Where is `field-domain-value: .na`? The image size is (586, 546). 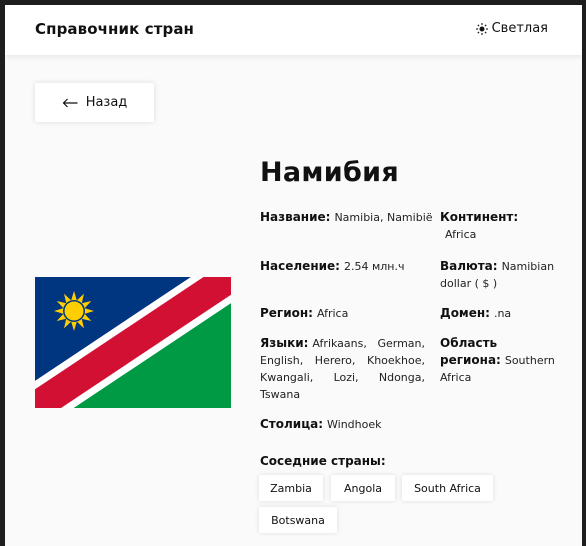
field-domain-value: .na is located at coordinates (502, 313).